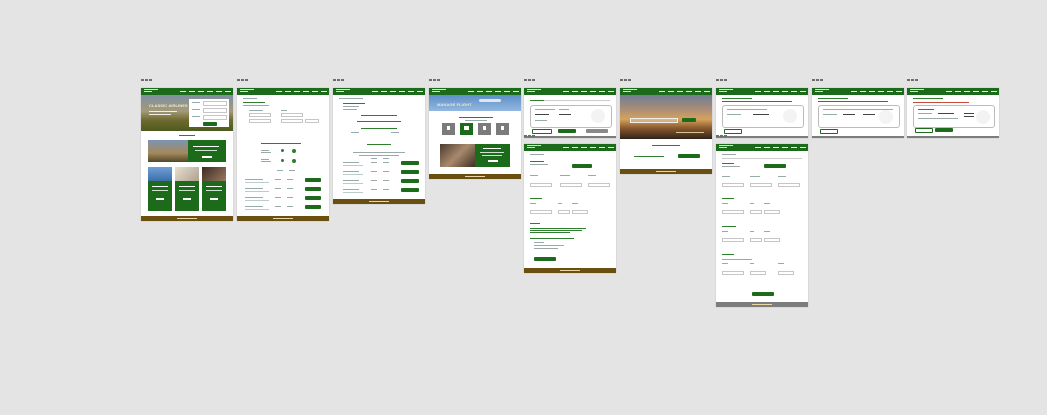 The image size is (1047, 415). What do you see at coordinates (215, 110) in the screenshot?
I see `to-input` at bounding box center [215, 110].